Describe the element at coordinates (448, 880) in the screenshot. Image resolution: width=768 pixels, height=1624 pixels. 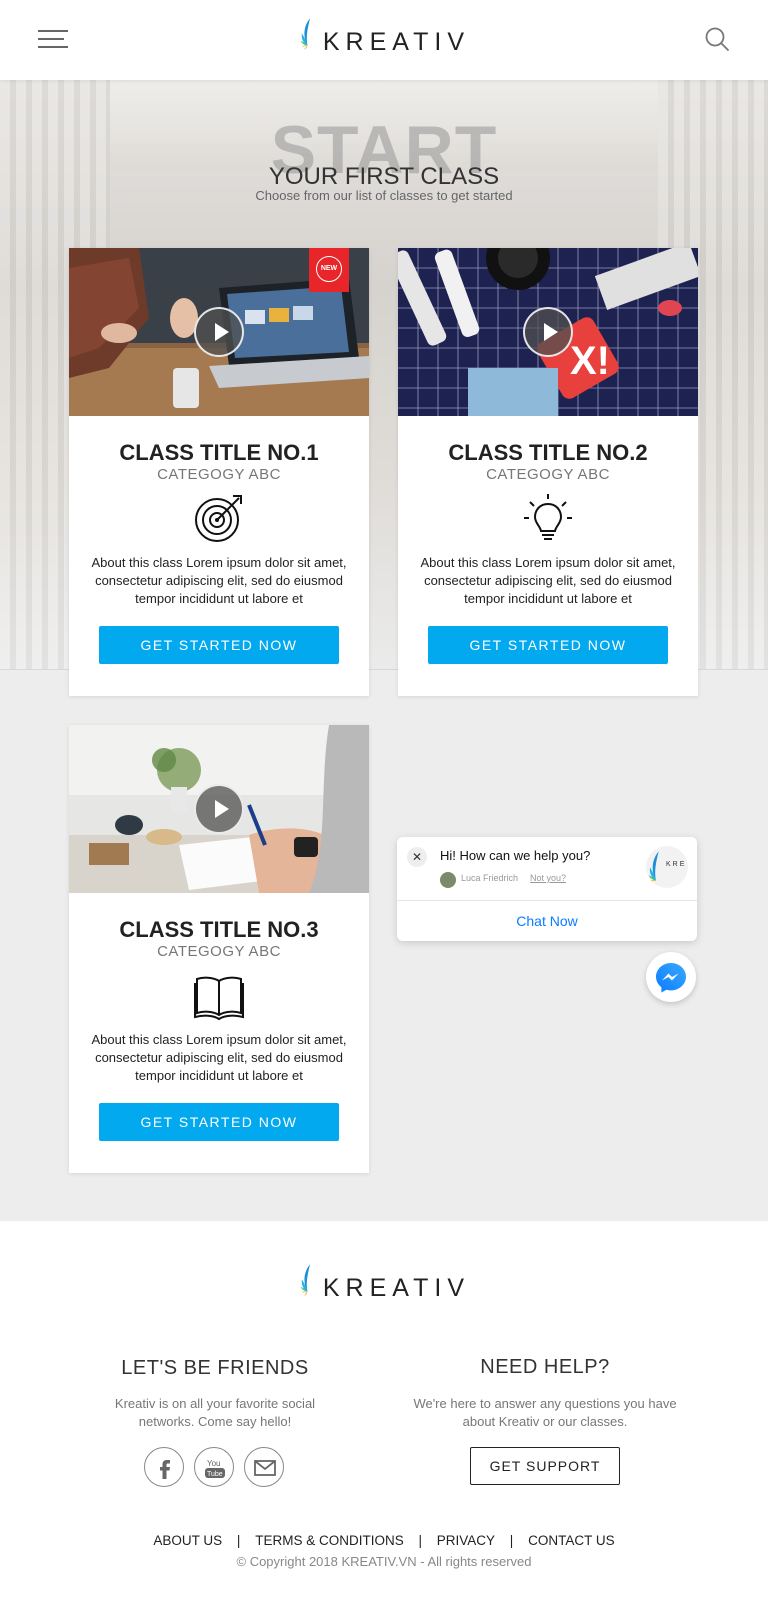
I see `agent-avatar` at that location.